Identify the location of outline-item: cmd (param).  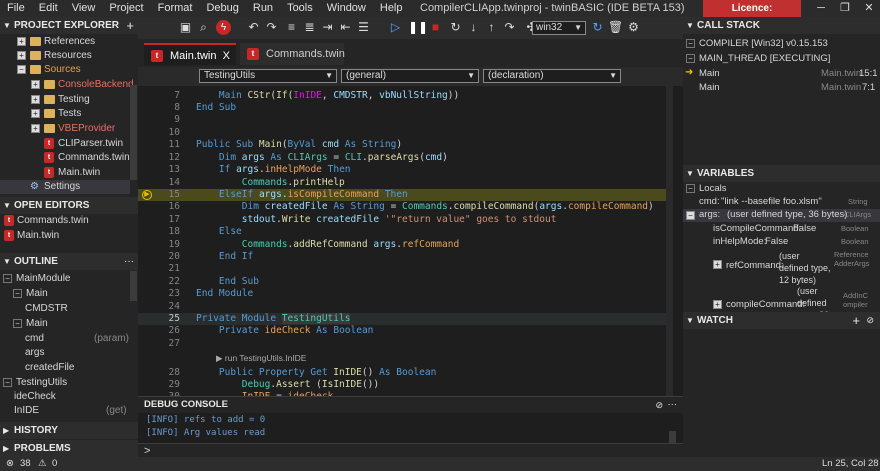
(65, 339).